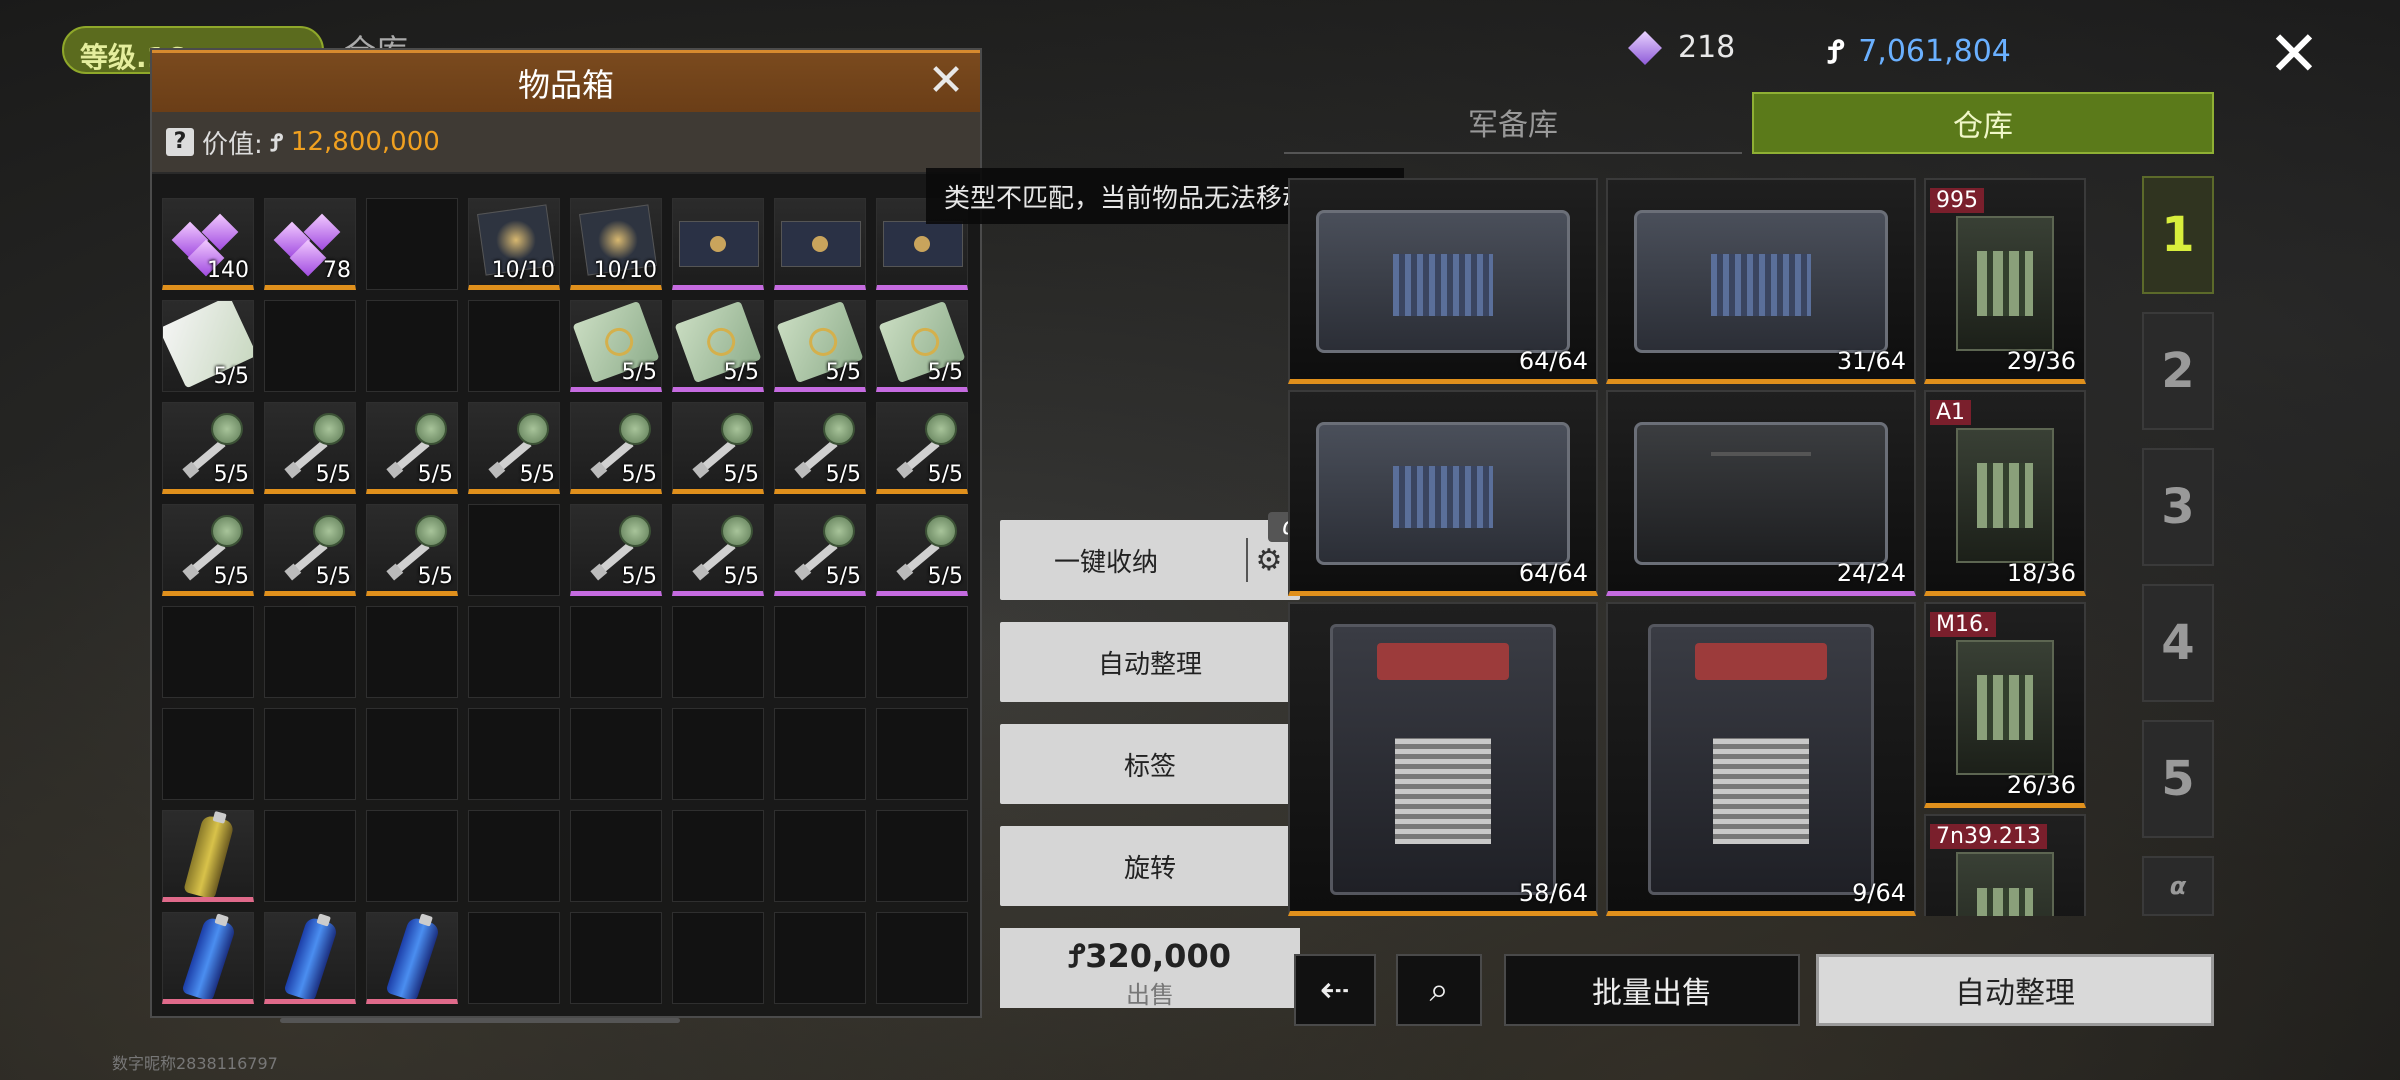 The height and width of the screenshot is (1080, 2400). I want to click on warehouse-item: 24/24, so click(1761, 493).